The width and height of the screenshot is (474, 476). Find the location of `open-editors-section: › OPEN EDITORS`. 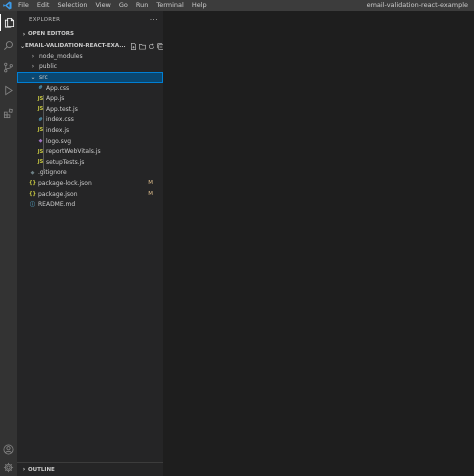

open-editors-section: › OPEN EDITORS is located at coordinates (90, 34).